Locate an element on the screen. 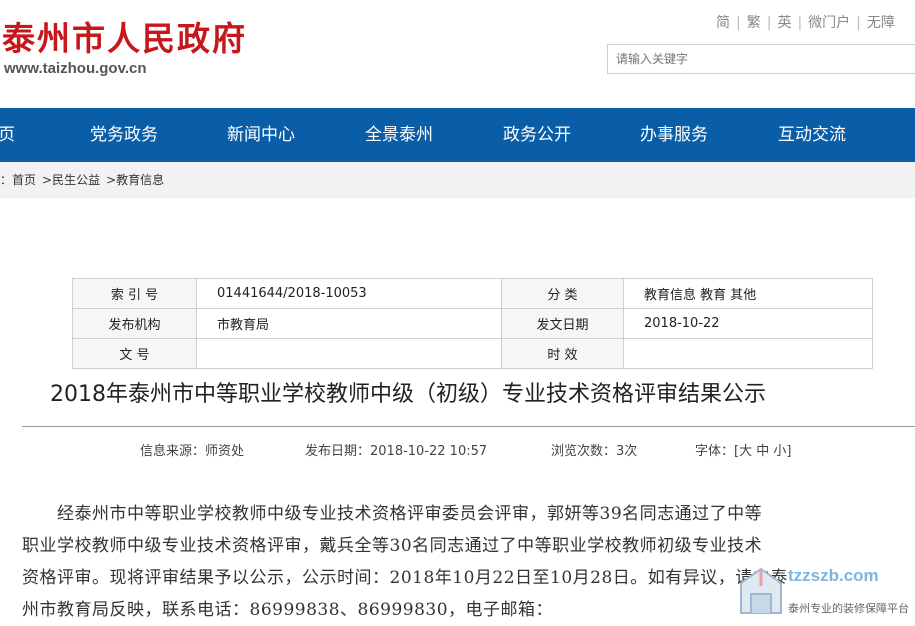  search-input is located at coordinates (757, 59).